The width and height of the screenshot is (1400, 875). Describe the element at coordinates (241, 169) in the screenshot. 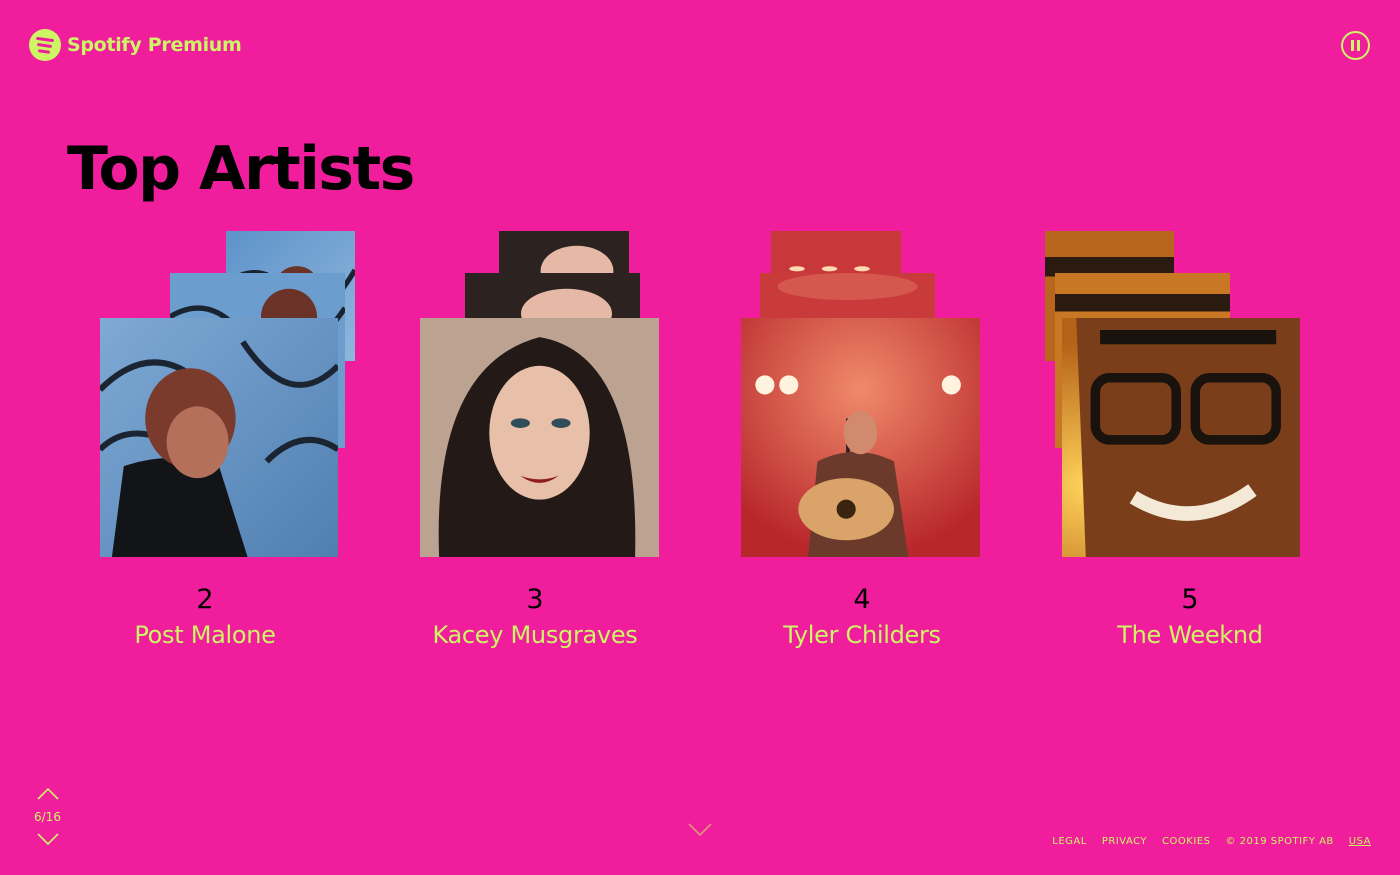

I see `page-title: Top Artists` at that location.